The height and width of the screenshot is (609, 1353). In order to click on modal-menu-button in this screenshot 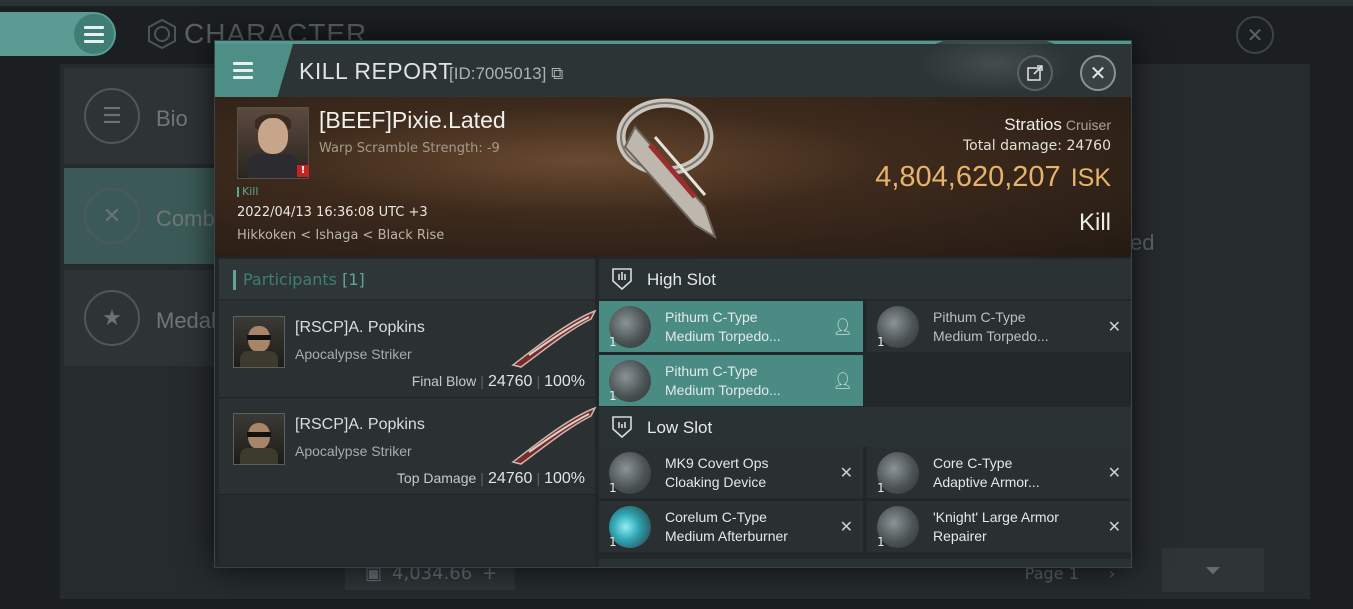, I will do `click(254, 70)`.